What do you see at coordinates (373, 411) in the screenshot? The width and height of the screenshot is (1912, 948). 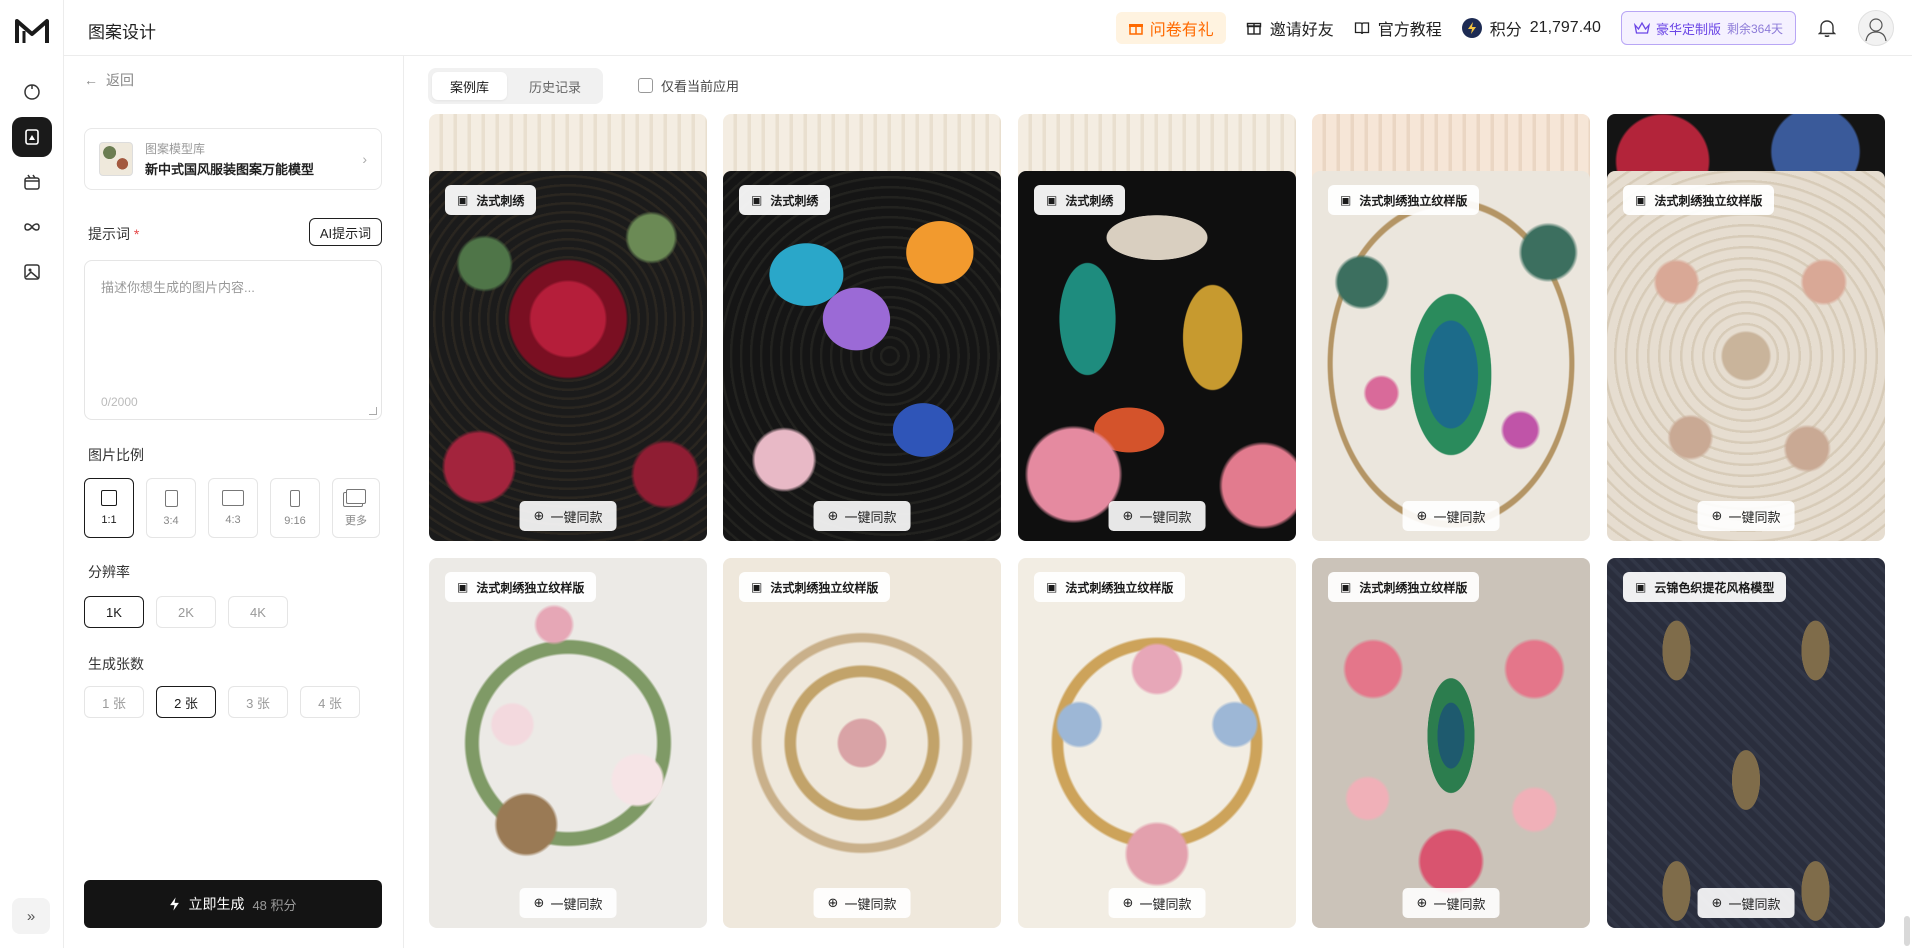 I see `resize-handle-icon` at bounding box center [373, 411].